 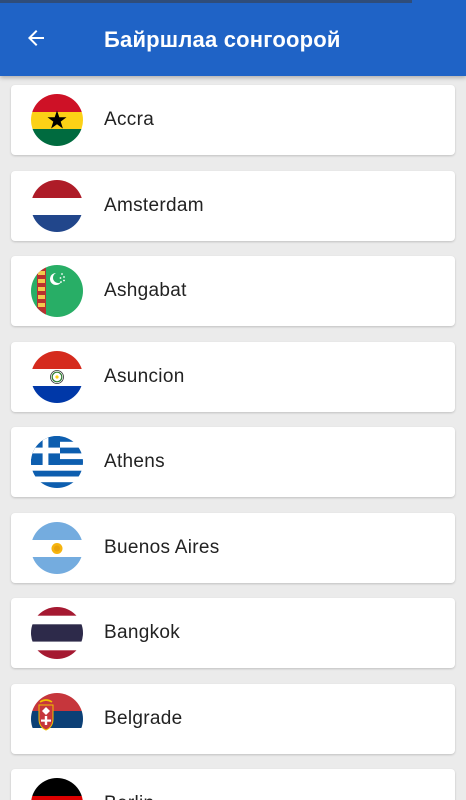 What do you see at coordinates (145, 290) in the screenshot?
I see `city-name: Ashgabat` at bounding box center [145, 290].